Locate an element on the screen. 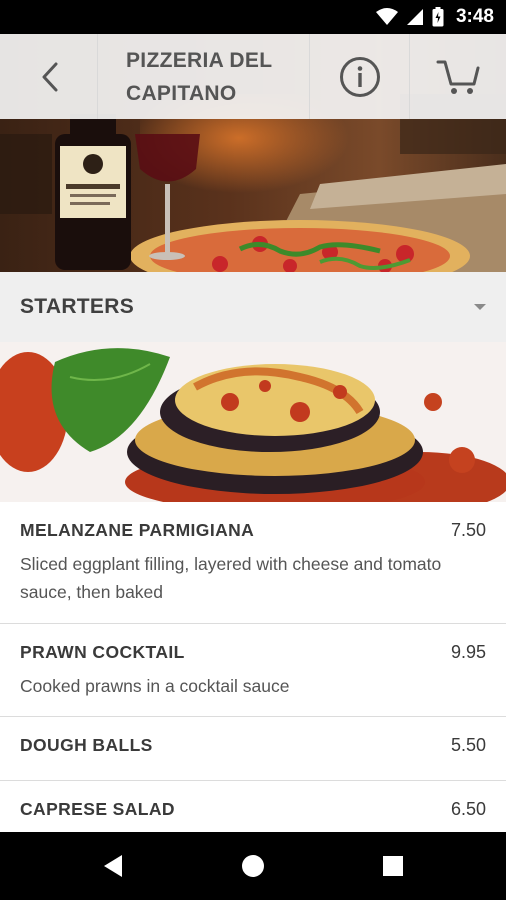 This screenshot has width=506, height=900. title-cell: PIZZERIA DEL CAPITANO is located at coordinates (204, 76).